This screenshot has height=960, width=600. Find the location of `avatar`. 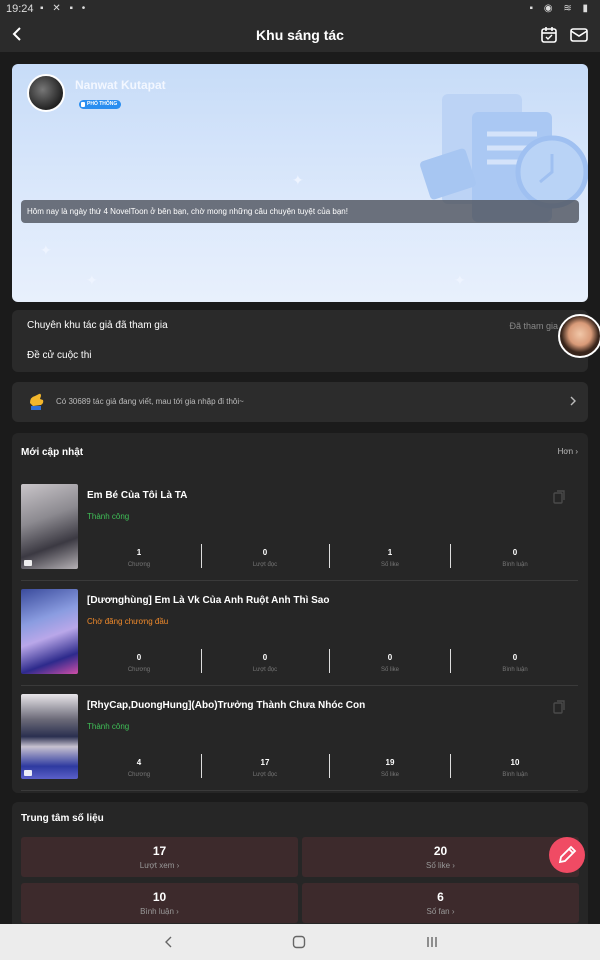

avatar is located at coordinates (46, 93).